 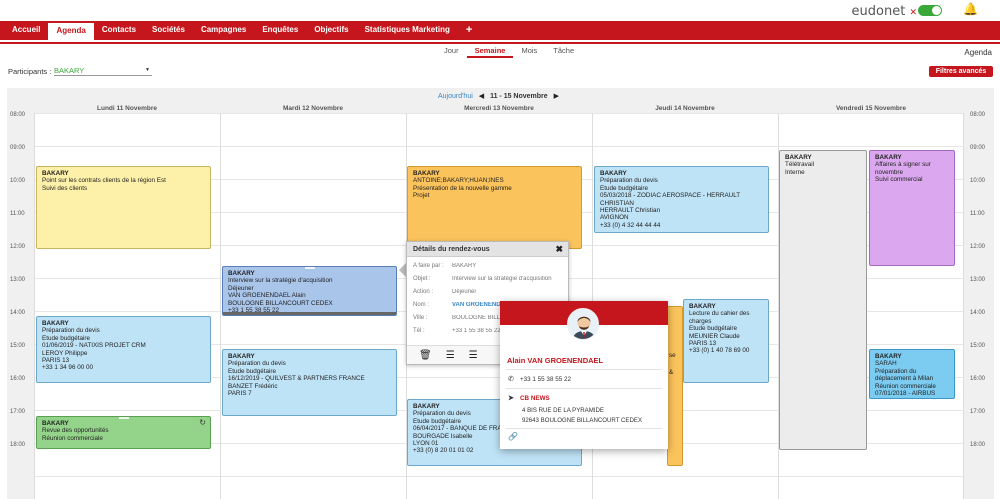 I want to click on send-icon: ➤, so click(x=511, y=398).